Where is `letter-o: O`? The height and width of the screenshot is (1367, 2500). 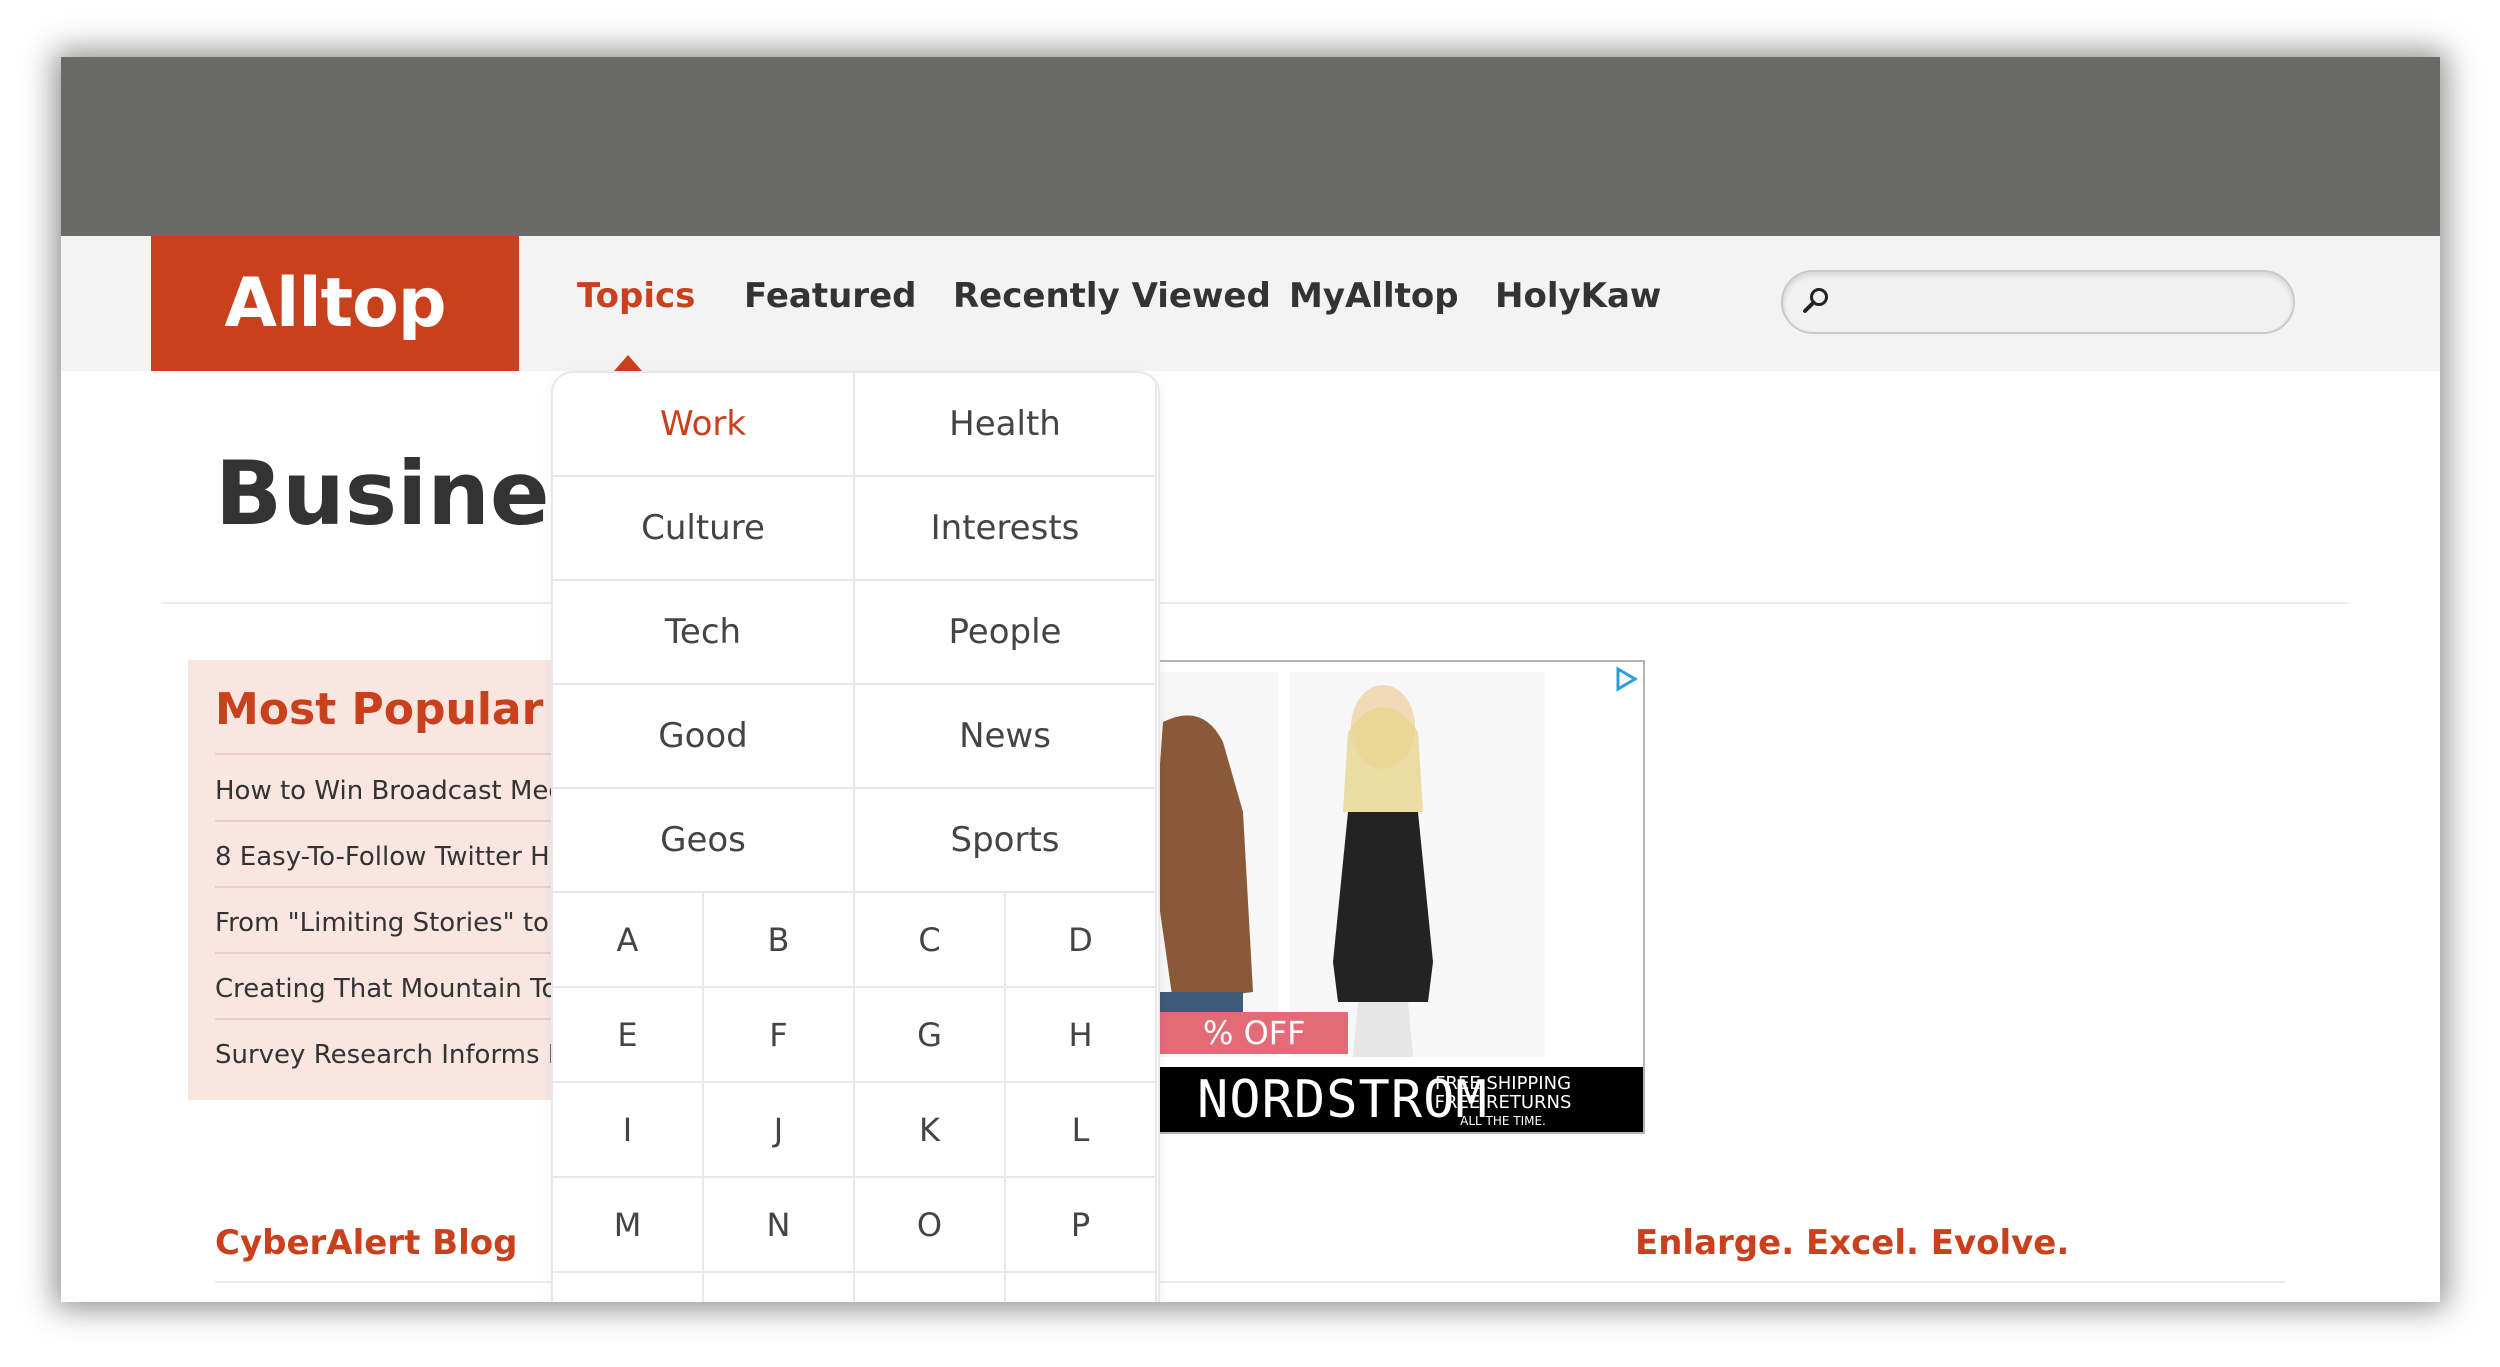 letter-o: O is located at coordinates (930, 1225).